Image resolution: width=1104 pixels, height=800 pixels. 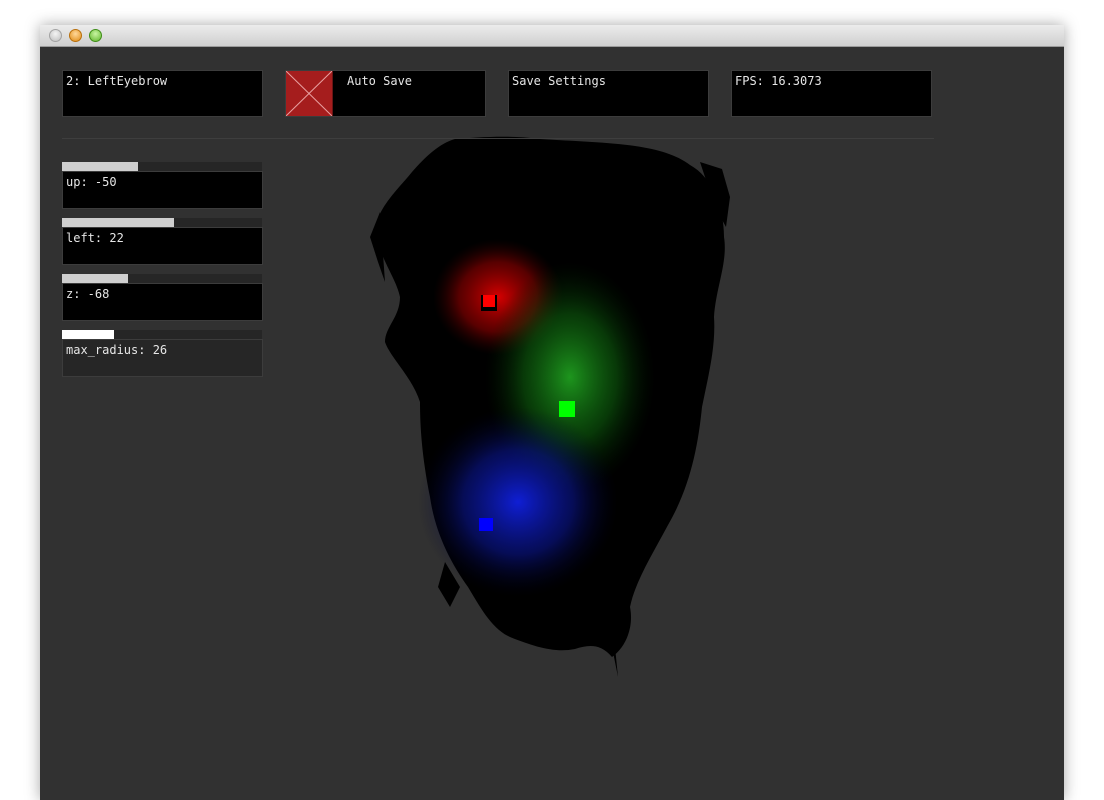 I want to click on minimize-window-button, so click(x=75, y=35).